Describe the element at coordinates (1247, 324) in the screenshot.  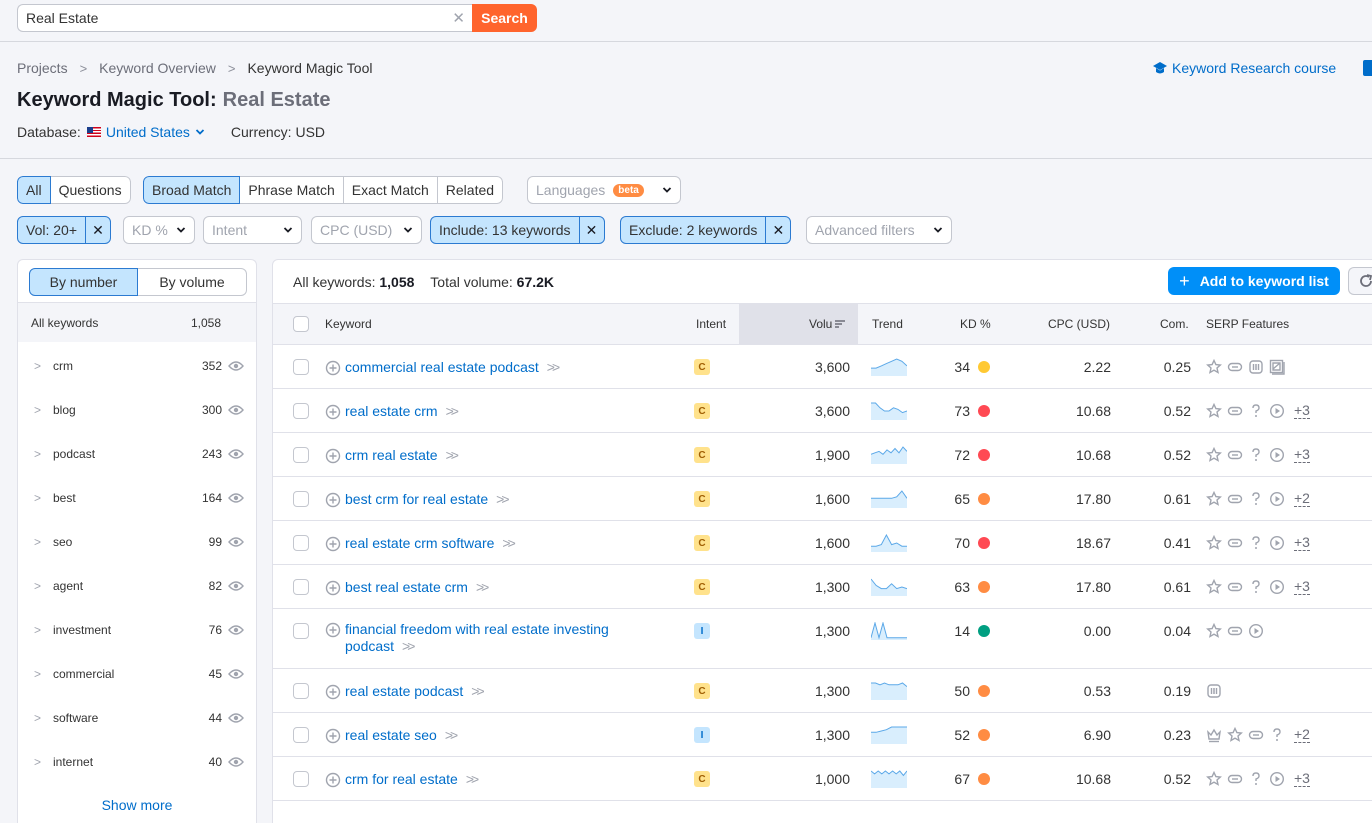
I see `column-serp-features: SERP Features` at that location.